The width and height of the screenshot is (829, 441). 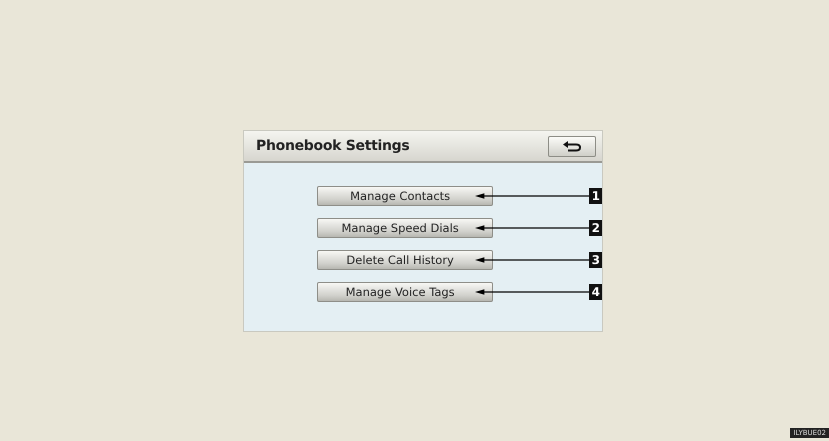 What do you see at coordinates (595, 260) in the screenshot?
I see `callout-number: 3` at bounding box center [595, 260].